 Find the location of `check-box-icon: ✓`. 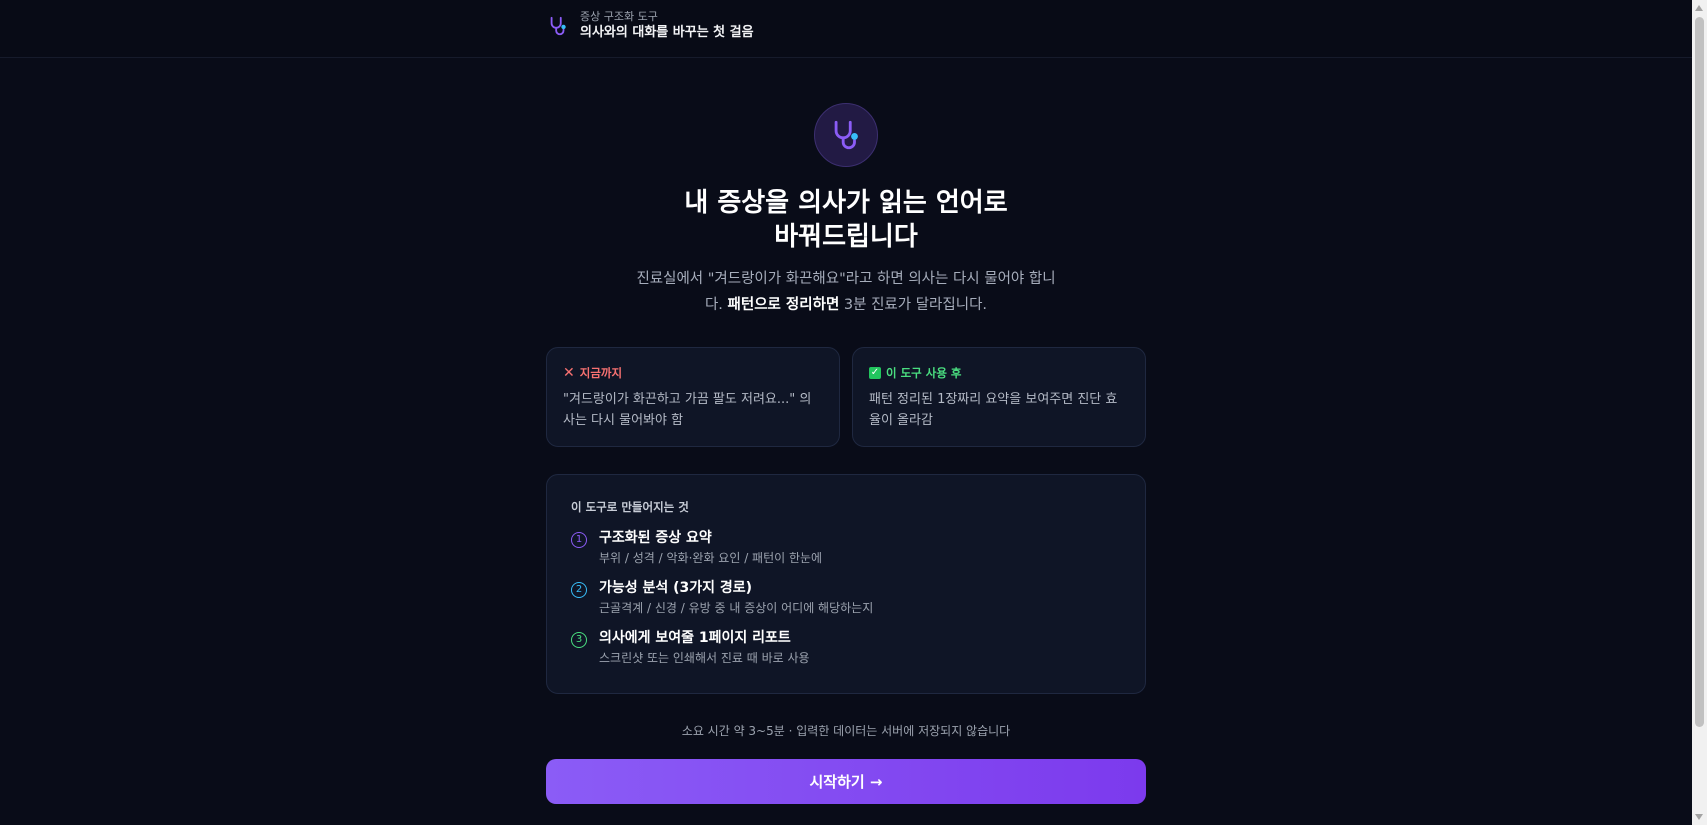

check-box-icon: ✓ is located at coordinates (875, 373).